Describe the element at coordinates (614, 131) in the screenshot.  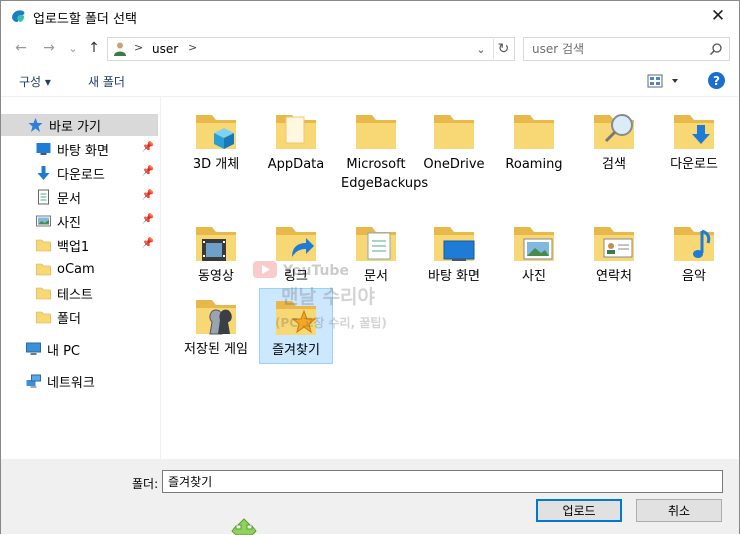
I see `searches-folder-icon` at that location.